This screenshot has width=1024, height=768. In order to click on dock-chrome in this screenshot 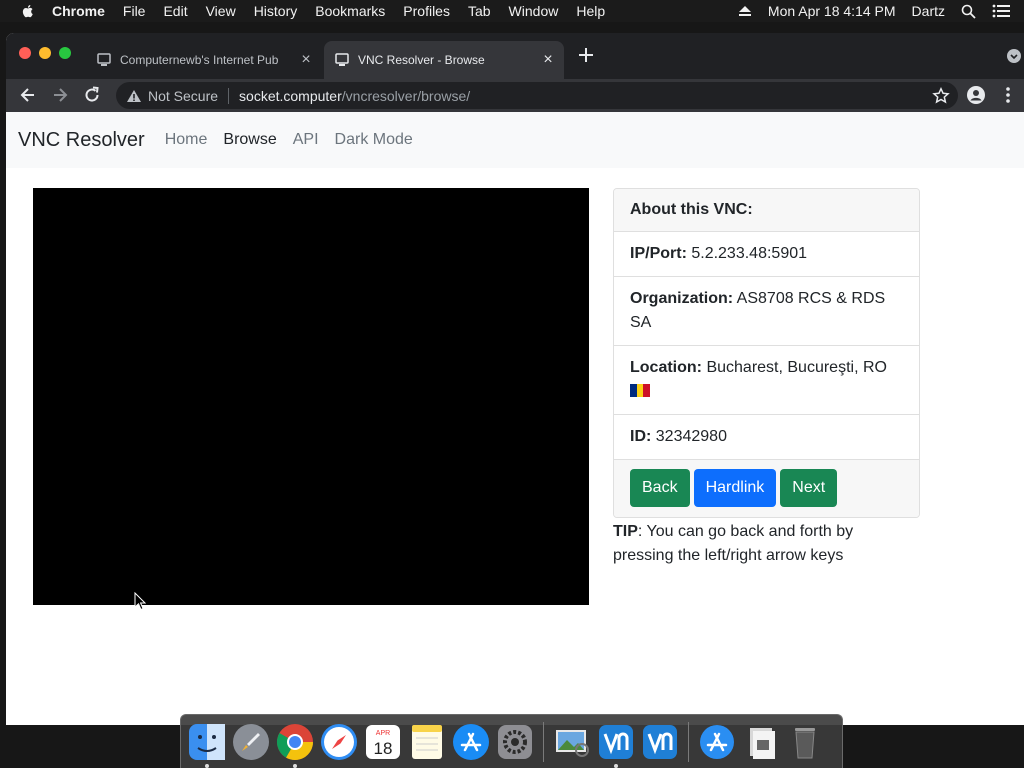, I will do `click(295, 745)`.